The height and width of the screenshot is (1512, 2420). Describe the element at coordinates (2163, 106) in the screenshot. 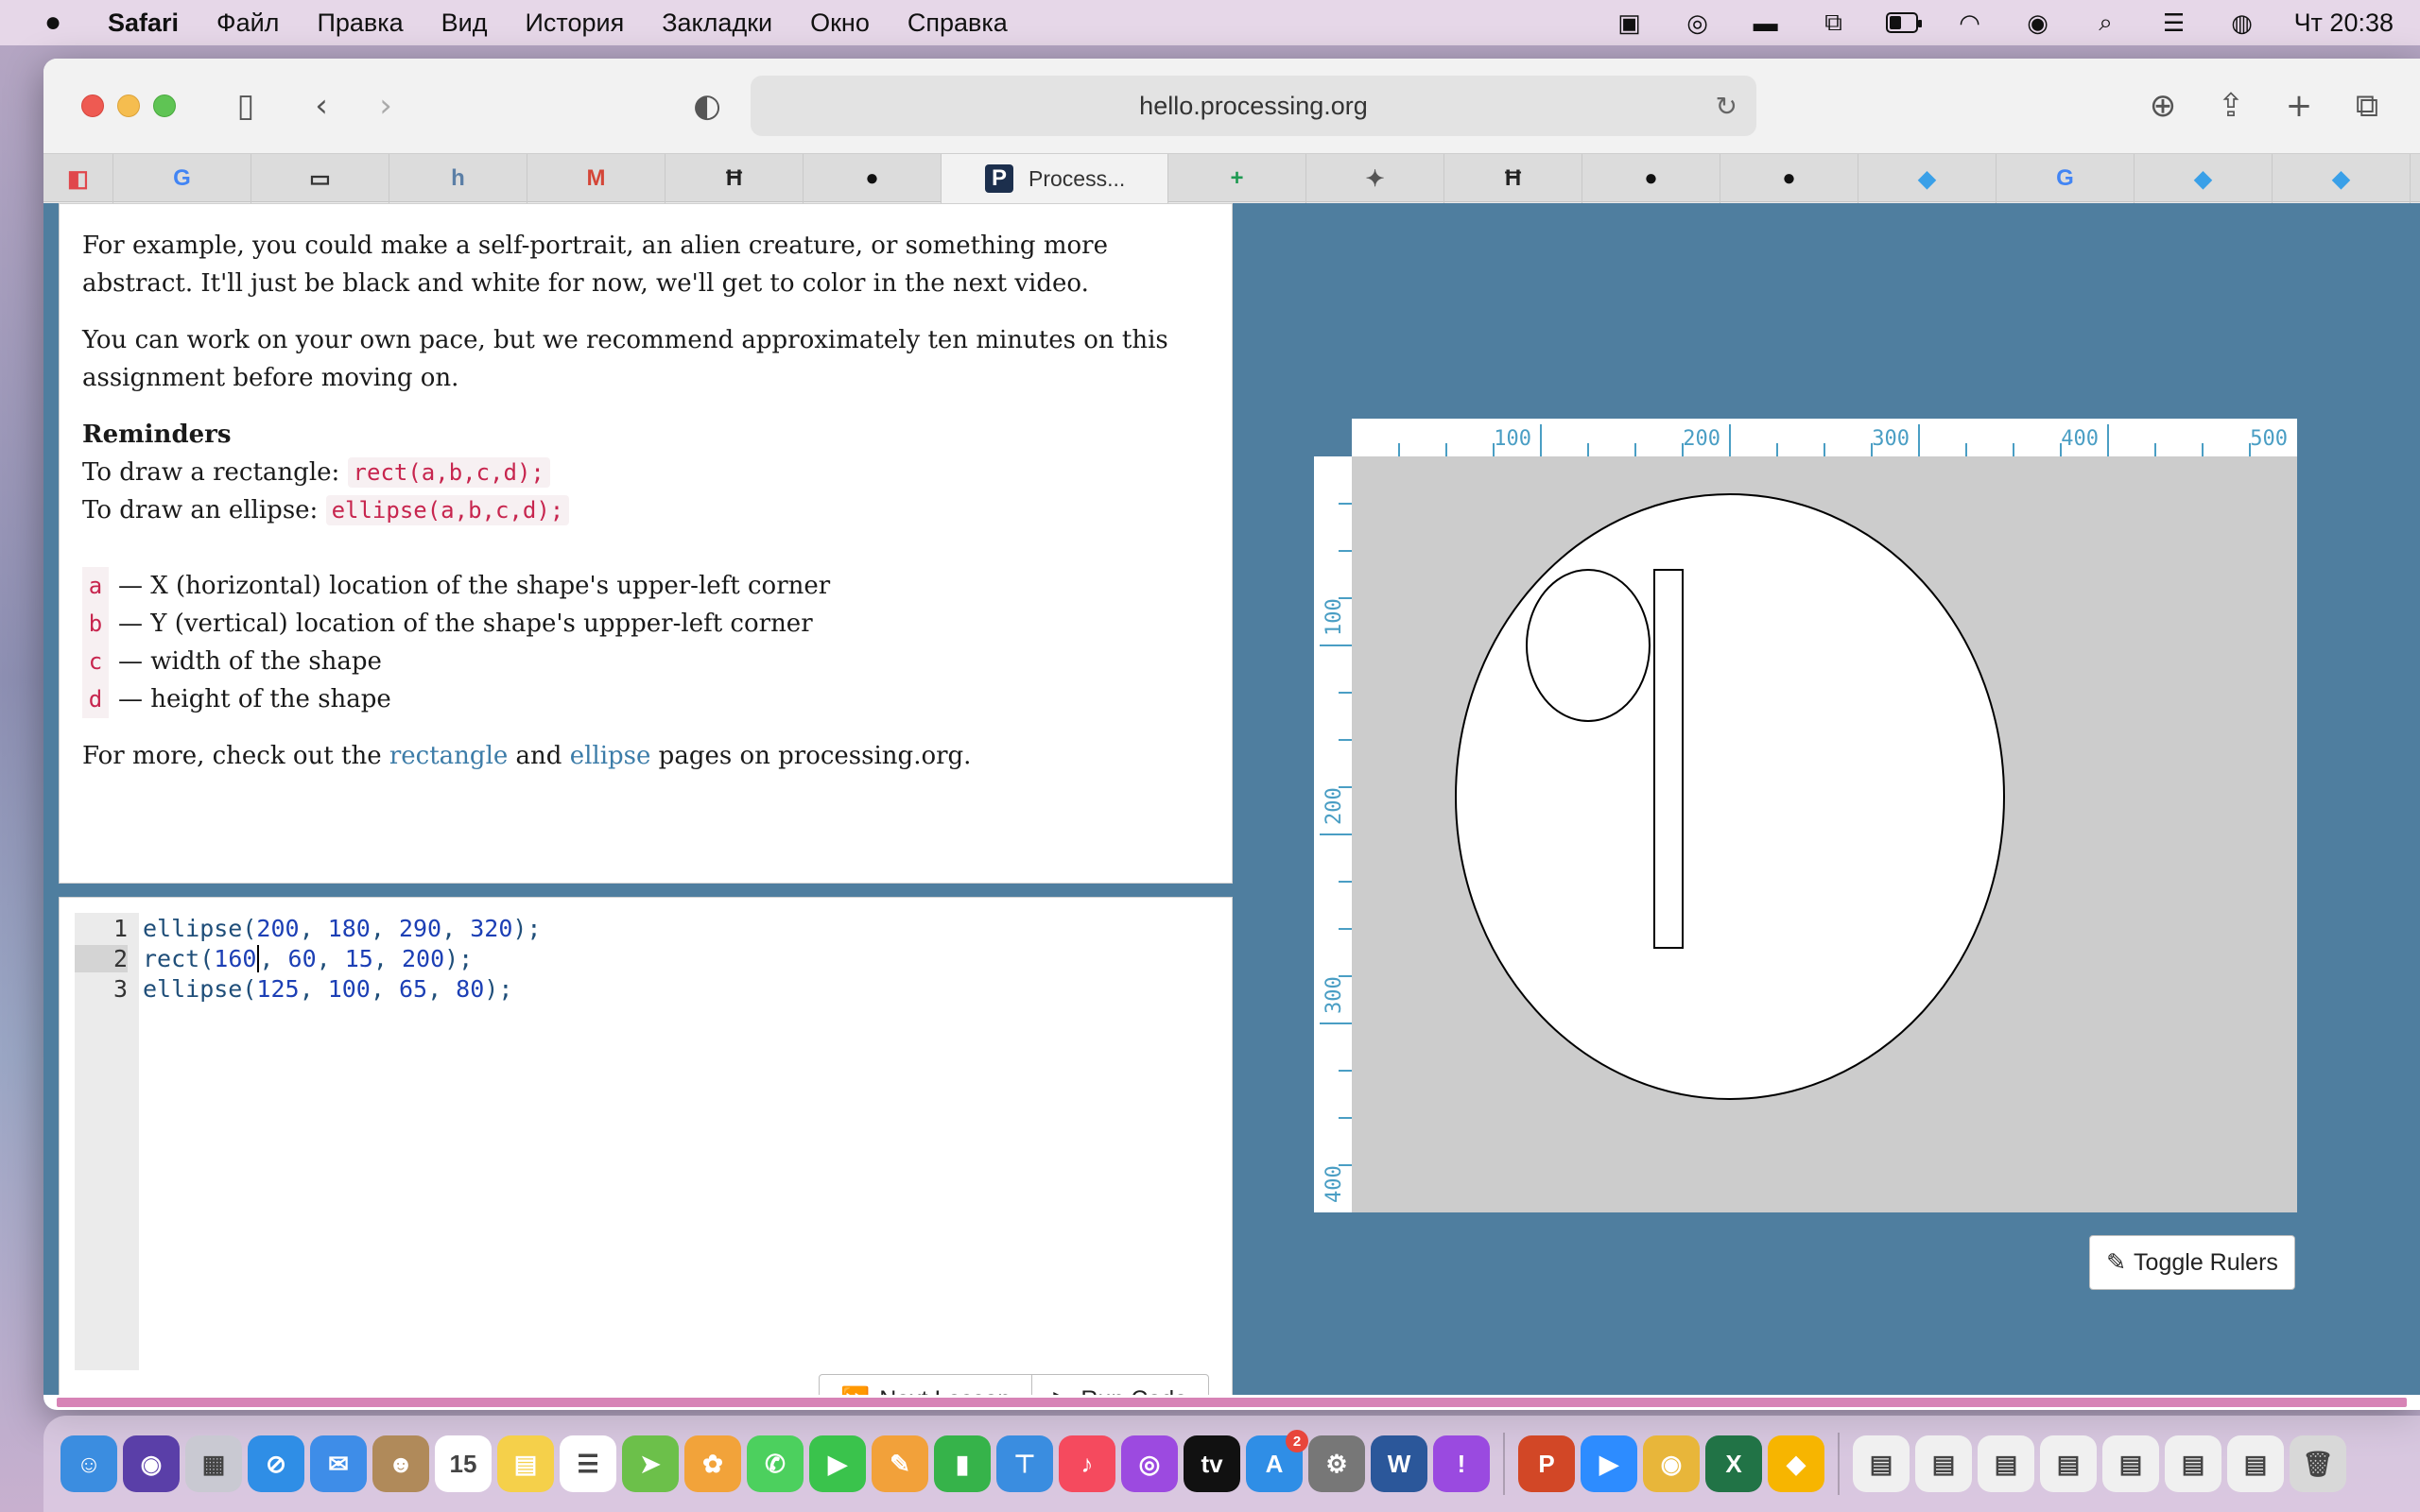

I see `downloads-icon: ⊕` at that location.